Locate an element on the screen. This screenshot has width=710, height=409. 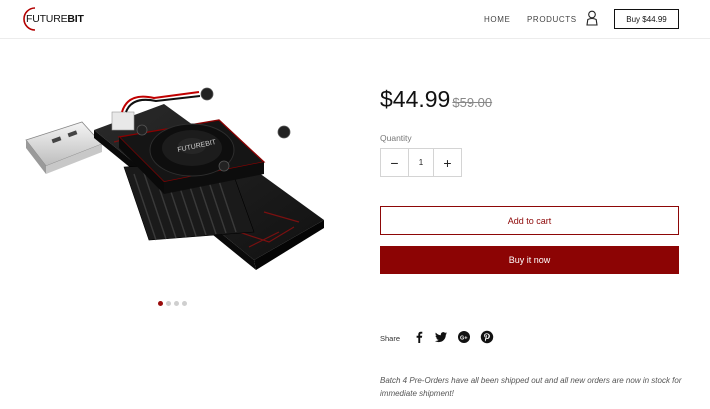
quantity-decrease-button: − is located at coordinates (394, 162).